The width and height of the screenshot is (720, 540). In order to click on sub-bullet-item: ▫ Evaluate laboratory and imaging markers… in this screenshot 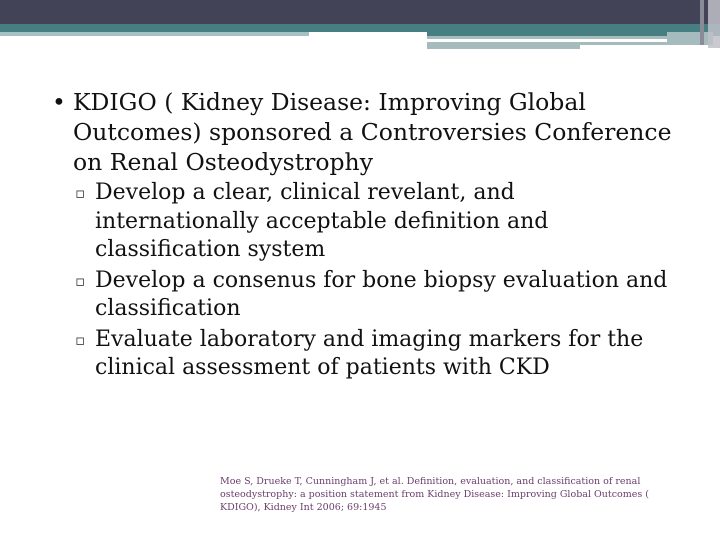, I will do `click(362, 354)`.